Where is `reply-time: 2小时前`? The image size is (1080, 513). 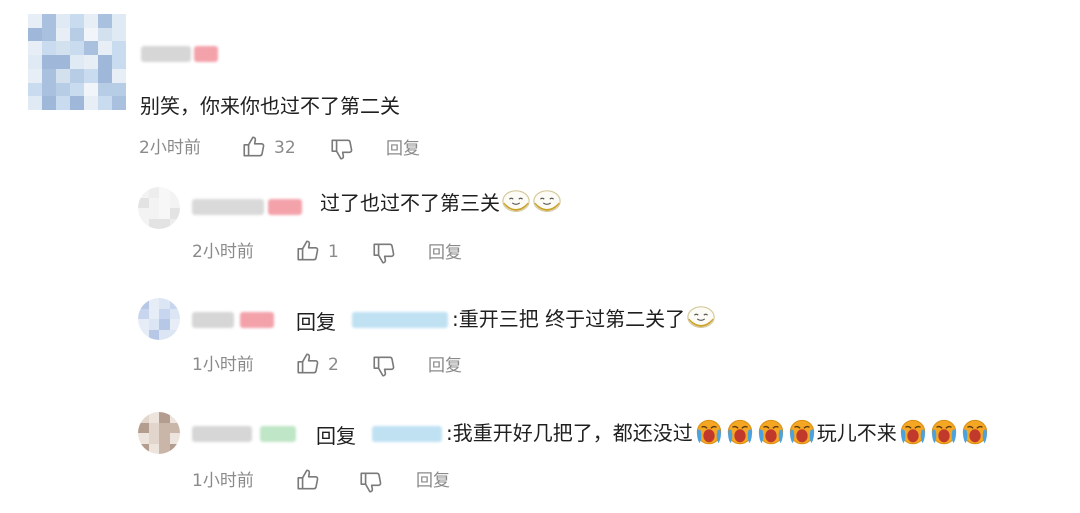 reply-time: 2小时前 is located at coordinates (223, 252).